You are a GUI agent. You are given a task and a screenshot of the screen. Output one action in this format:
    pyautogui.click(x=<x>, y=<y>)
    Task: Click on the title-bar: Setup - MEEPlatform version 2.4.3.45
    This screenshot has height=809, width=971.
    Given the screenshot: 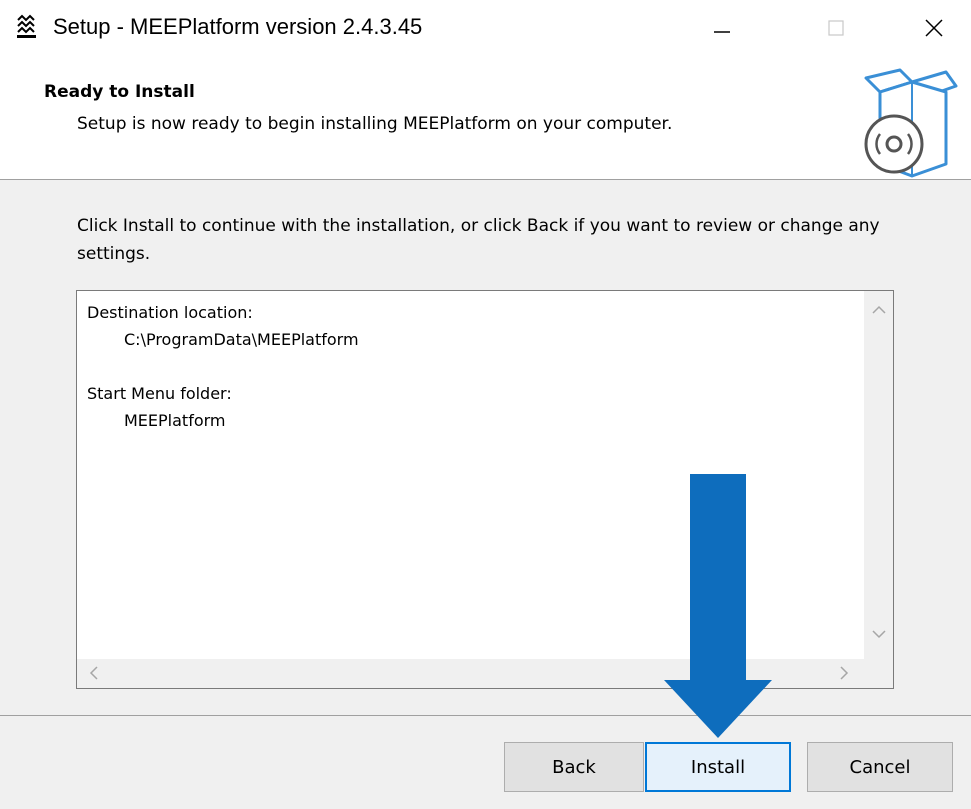 What is the action you would take?
    pyautogui.click(x=485, y=28)
    